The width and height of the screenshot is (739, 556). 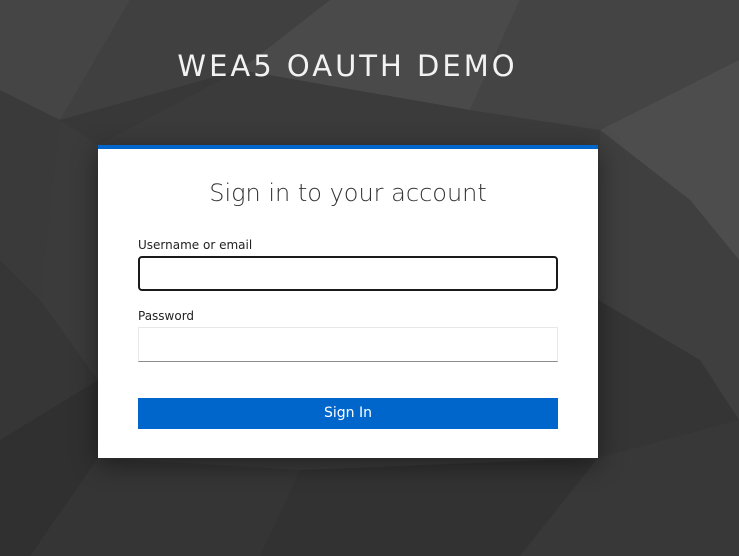 I want to click on username-label: Username or email, so click(x=195, y=245).